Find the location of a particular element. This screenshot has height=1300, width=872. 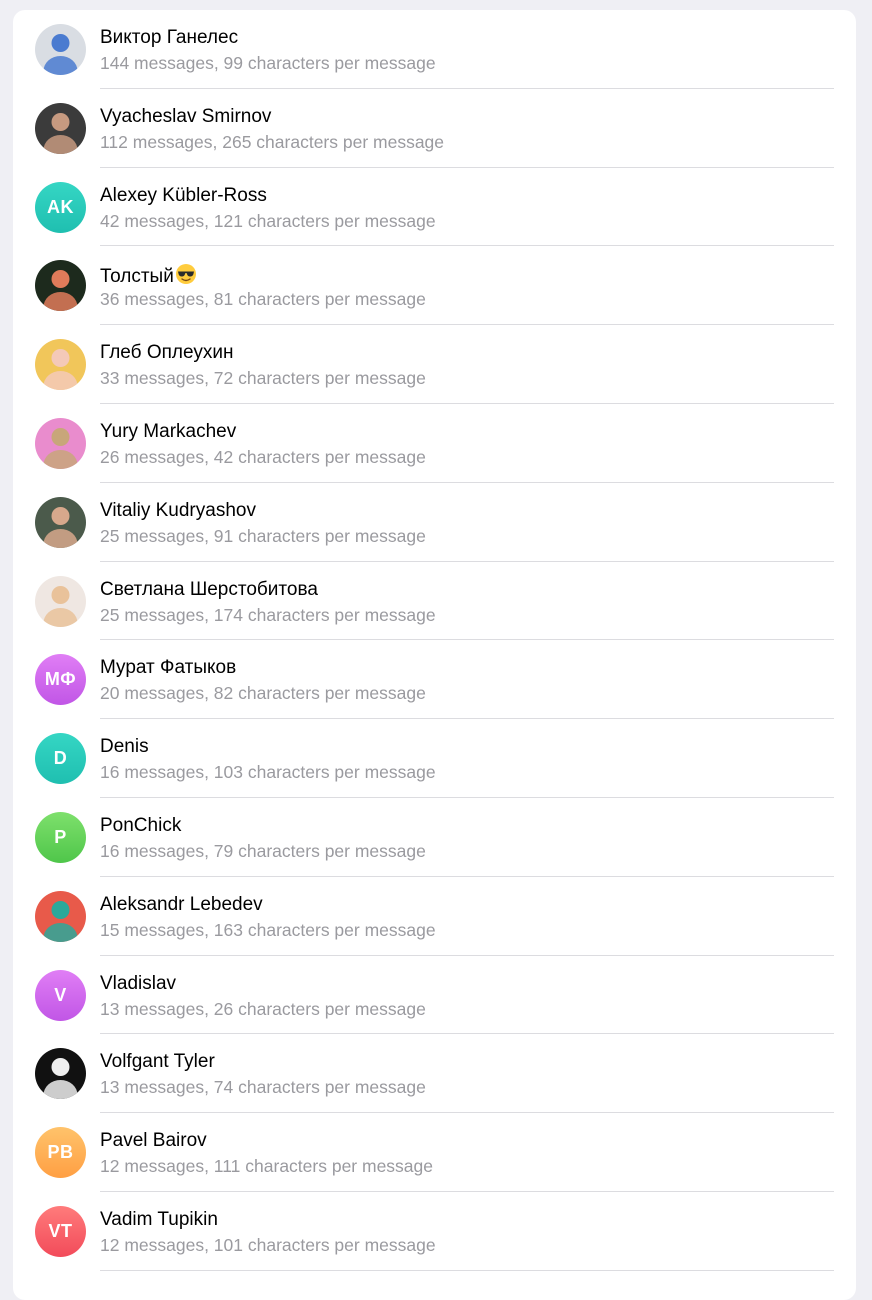

member-name-text: Мурат Фатыков is located at coordinates (168, 668).